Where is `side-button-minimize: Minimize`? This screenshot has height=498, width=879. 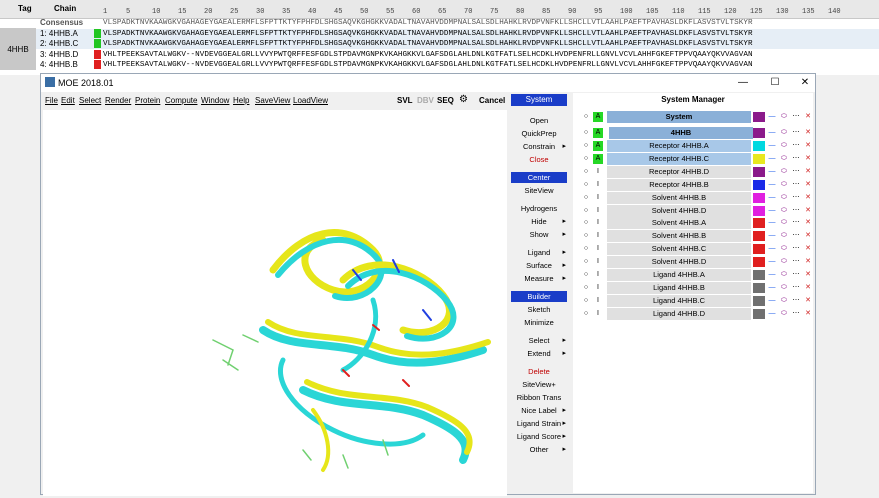
side-button-minimize: Minimize is located at coordinates (539, 322).